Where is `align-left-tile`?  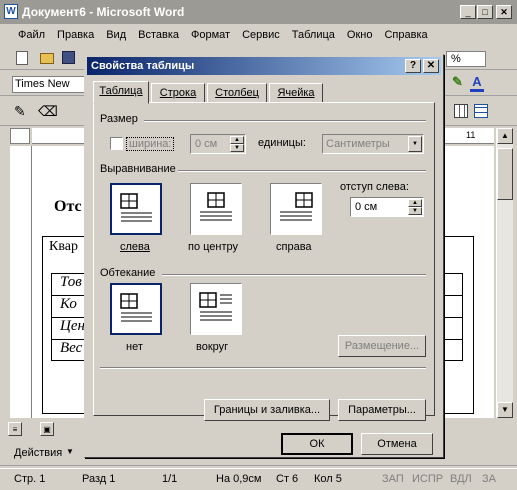
align-left-tile is located at coordinates (136, 209).